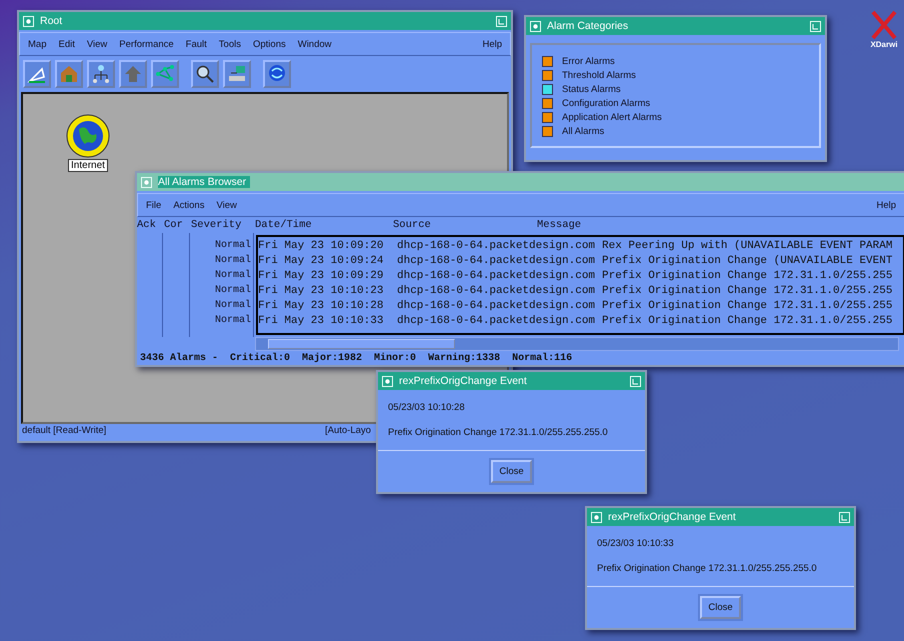 This screenshot has height=641, width=904. Describe the element at coordinates (223, 225) in the screenshot. I see `column-header: Severity` at that location.